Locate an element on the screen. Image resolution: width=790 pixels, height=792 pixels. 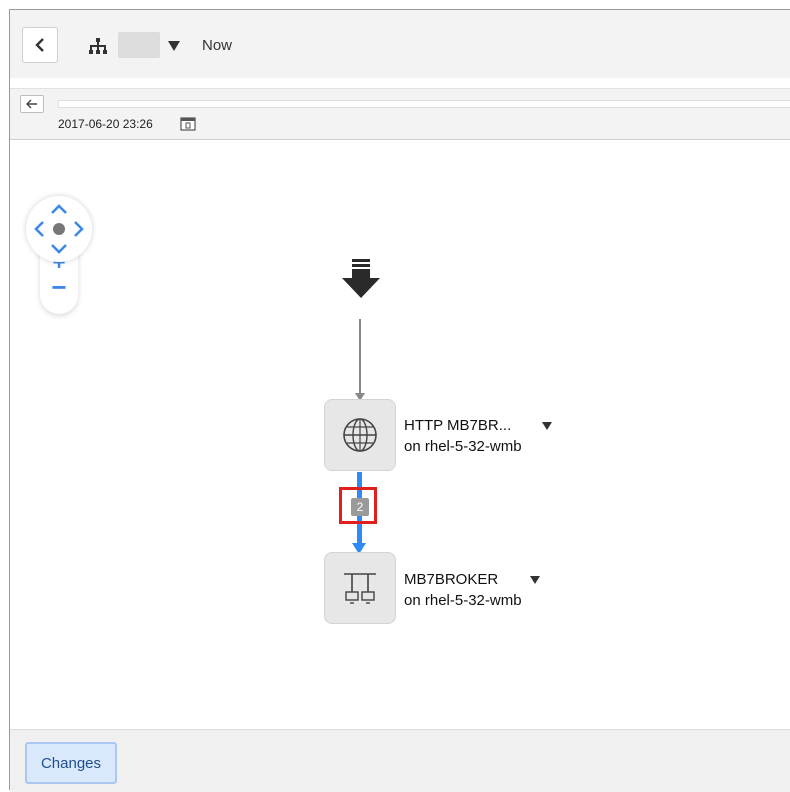
arrow-left-icon is located at coordinates (31, 104).